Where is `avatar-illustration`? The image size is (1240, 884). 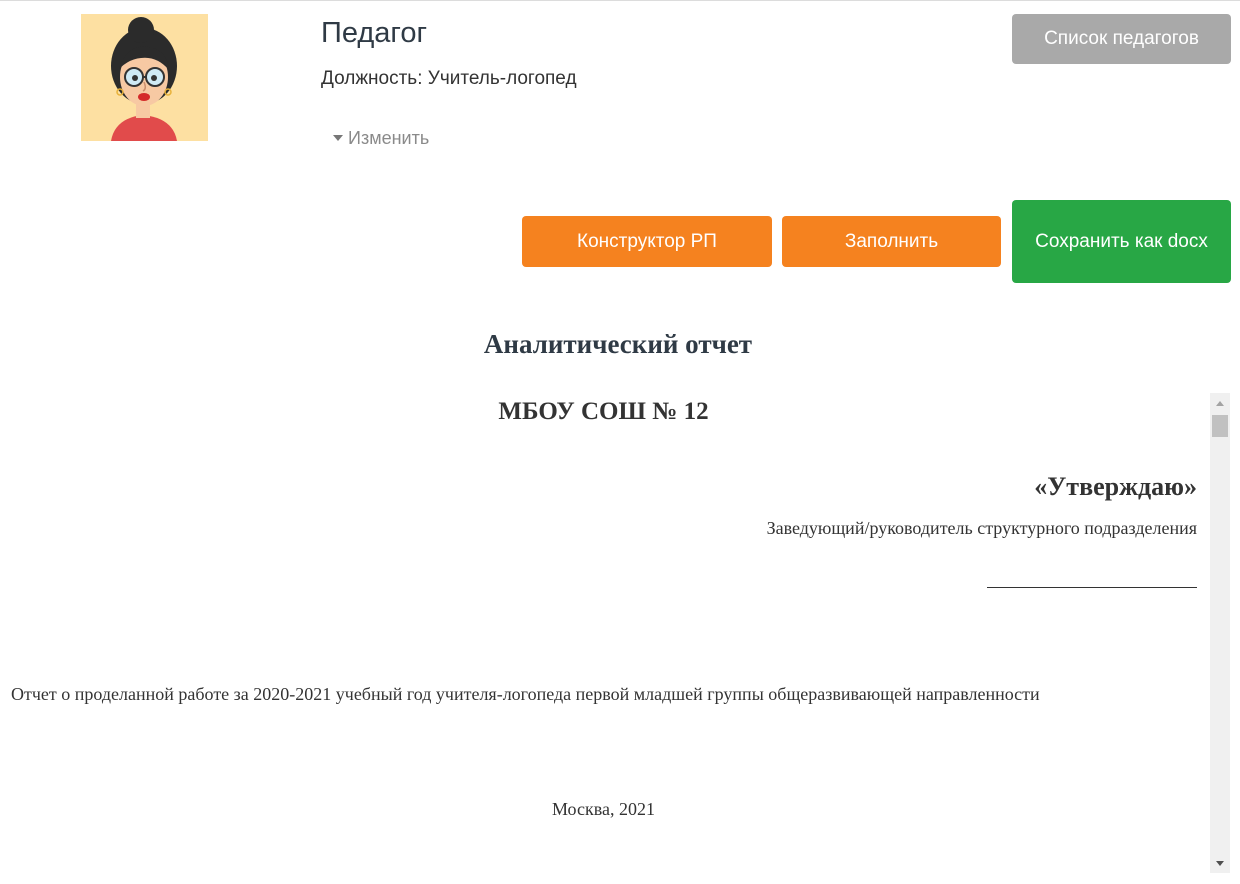
avatar-illustration is located at coordinates (144, 79).